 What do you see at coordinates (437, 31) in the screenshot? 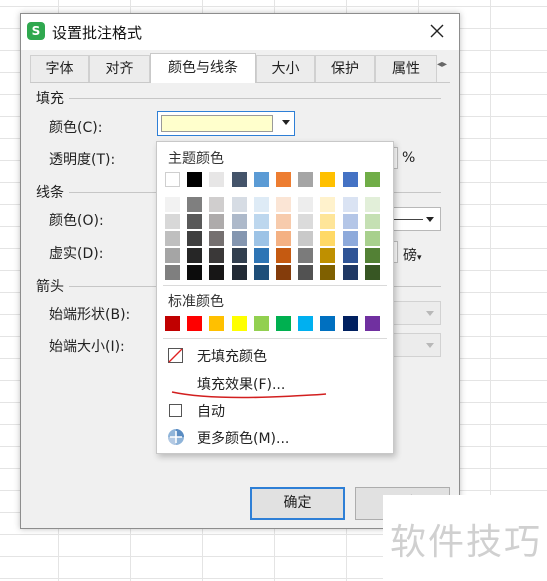
I see `close-icon` at bounding box center [437, 31].